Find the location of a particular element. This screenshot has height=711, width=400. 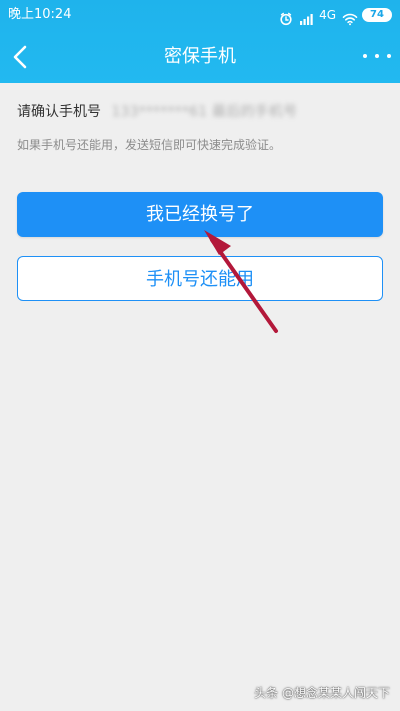

app-header: 晚上10:24 4G 74 密保手机 is located at coordinates (200, 41).